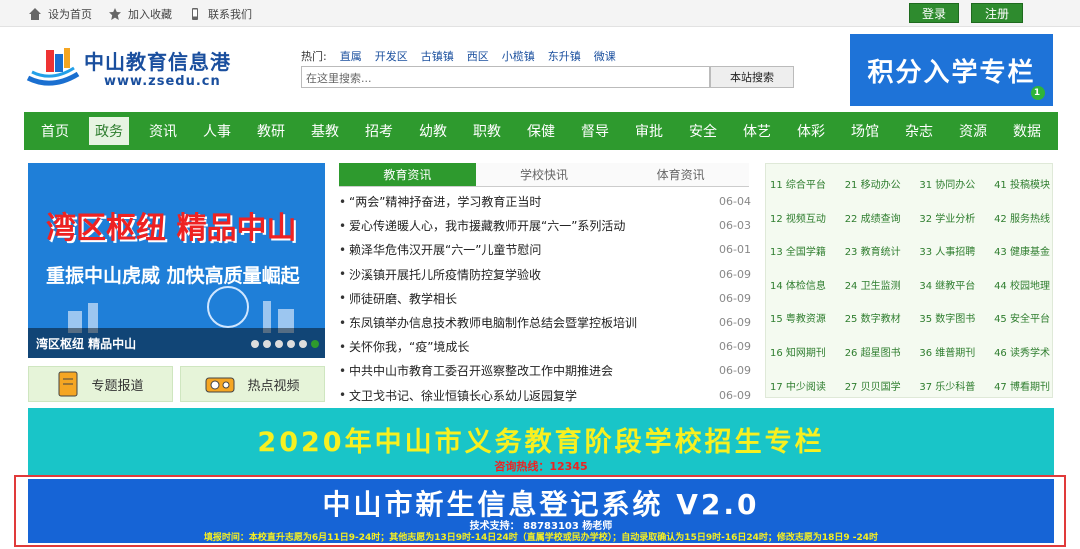 Image resolution: width=1080 pixels, height=549 pixels. What do you see at coordinates (100, 384) in the screenshot?
I see `special-topics-button: 专题报道` at bounding box center [100, 384].